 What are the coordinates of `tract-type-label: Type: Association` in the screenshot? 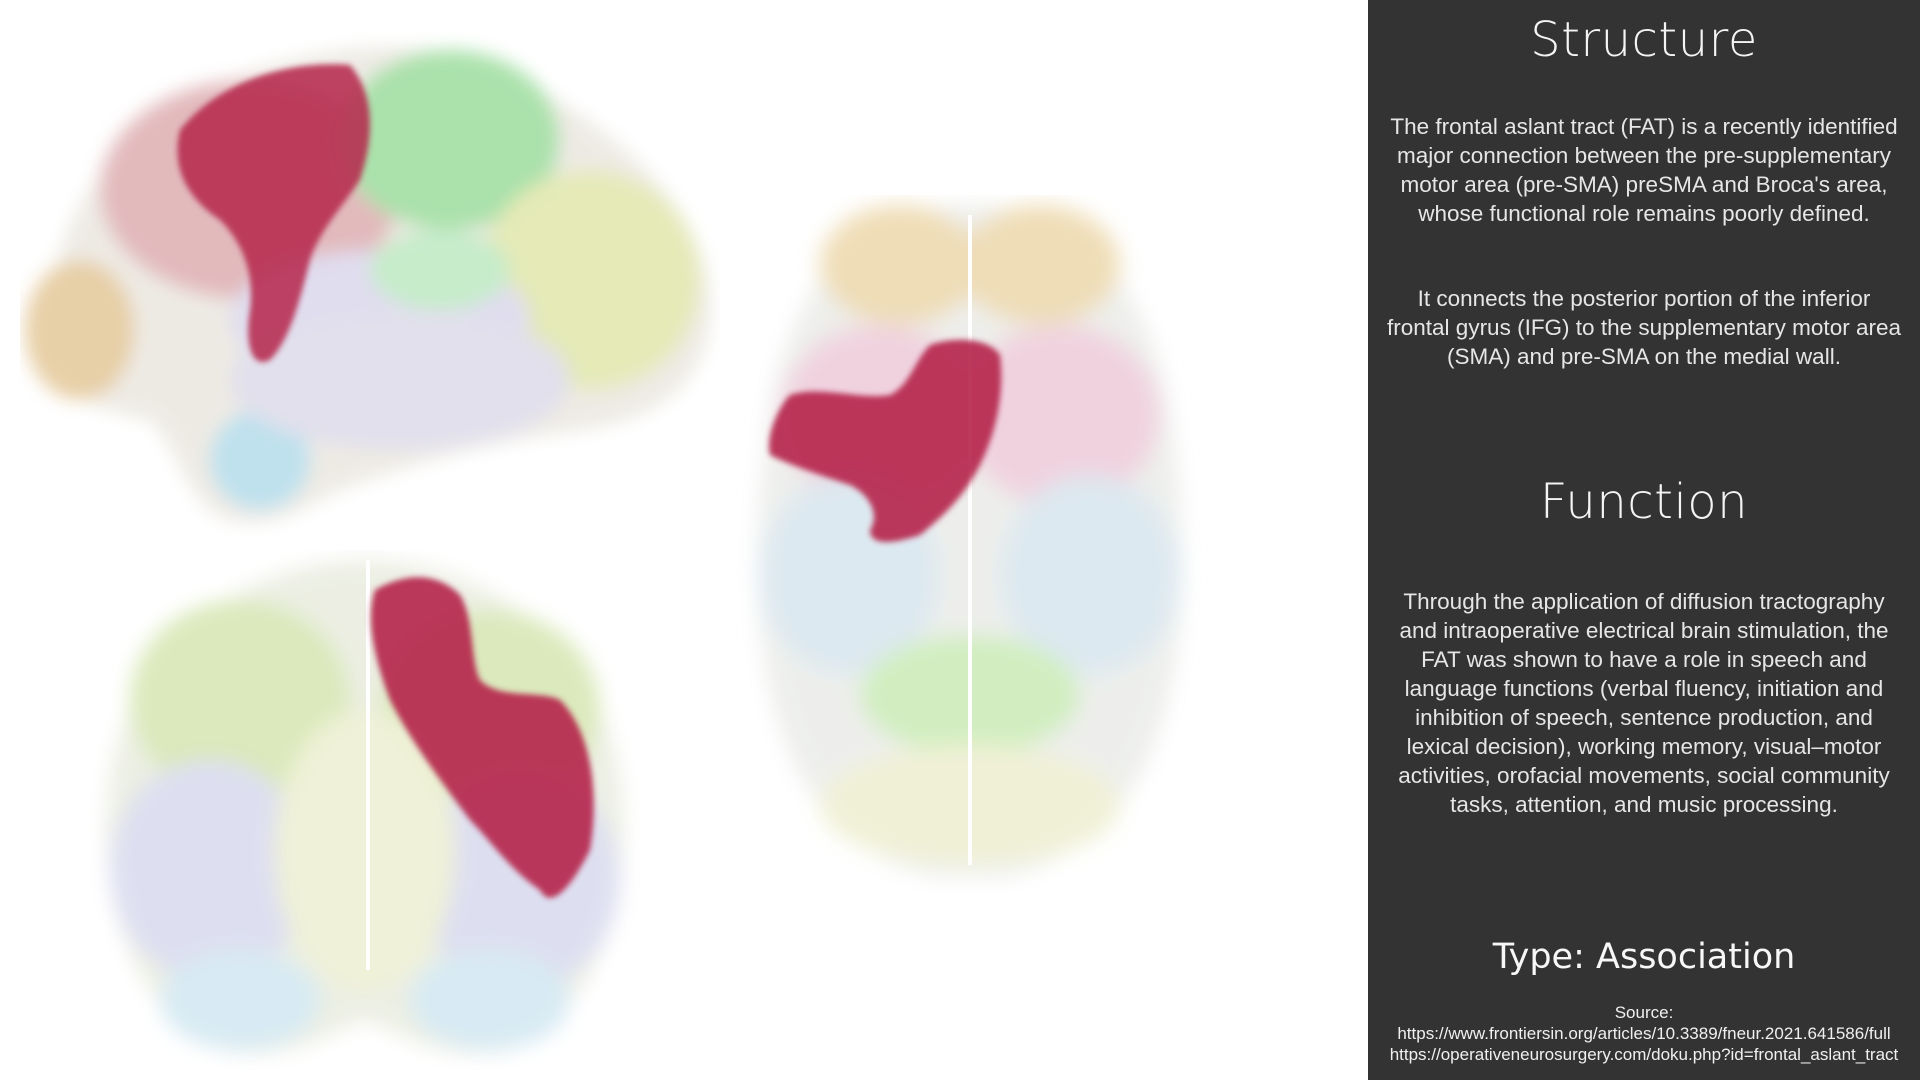 It's located at (1644, 957).